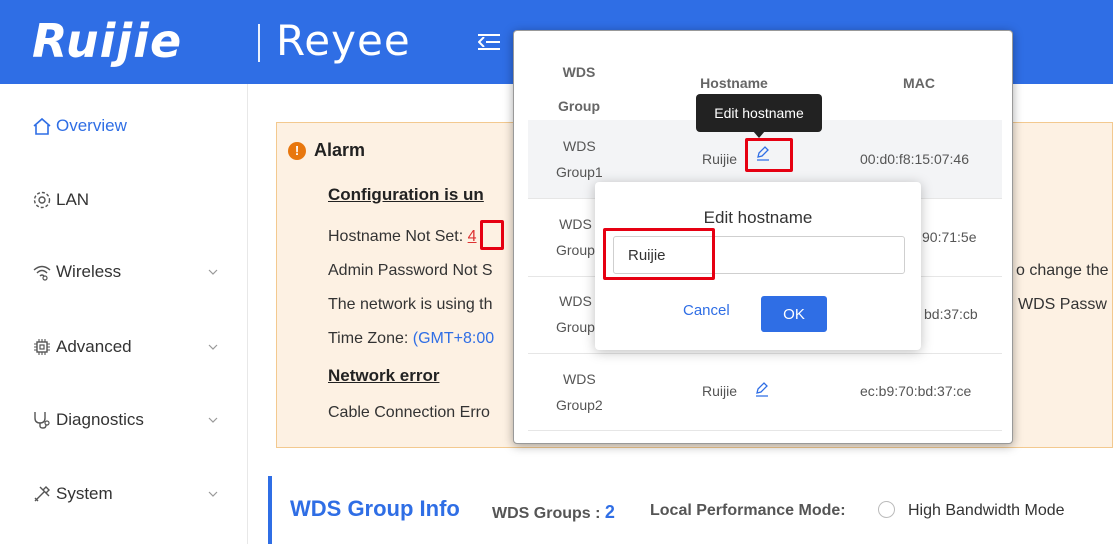 The image size is (1113, 544). What do you see at coordinates (410, 270) in the screenshot?
I see `admin-password-text: Admin Password Not S` at bounding box center [410, 270].